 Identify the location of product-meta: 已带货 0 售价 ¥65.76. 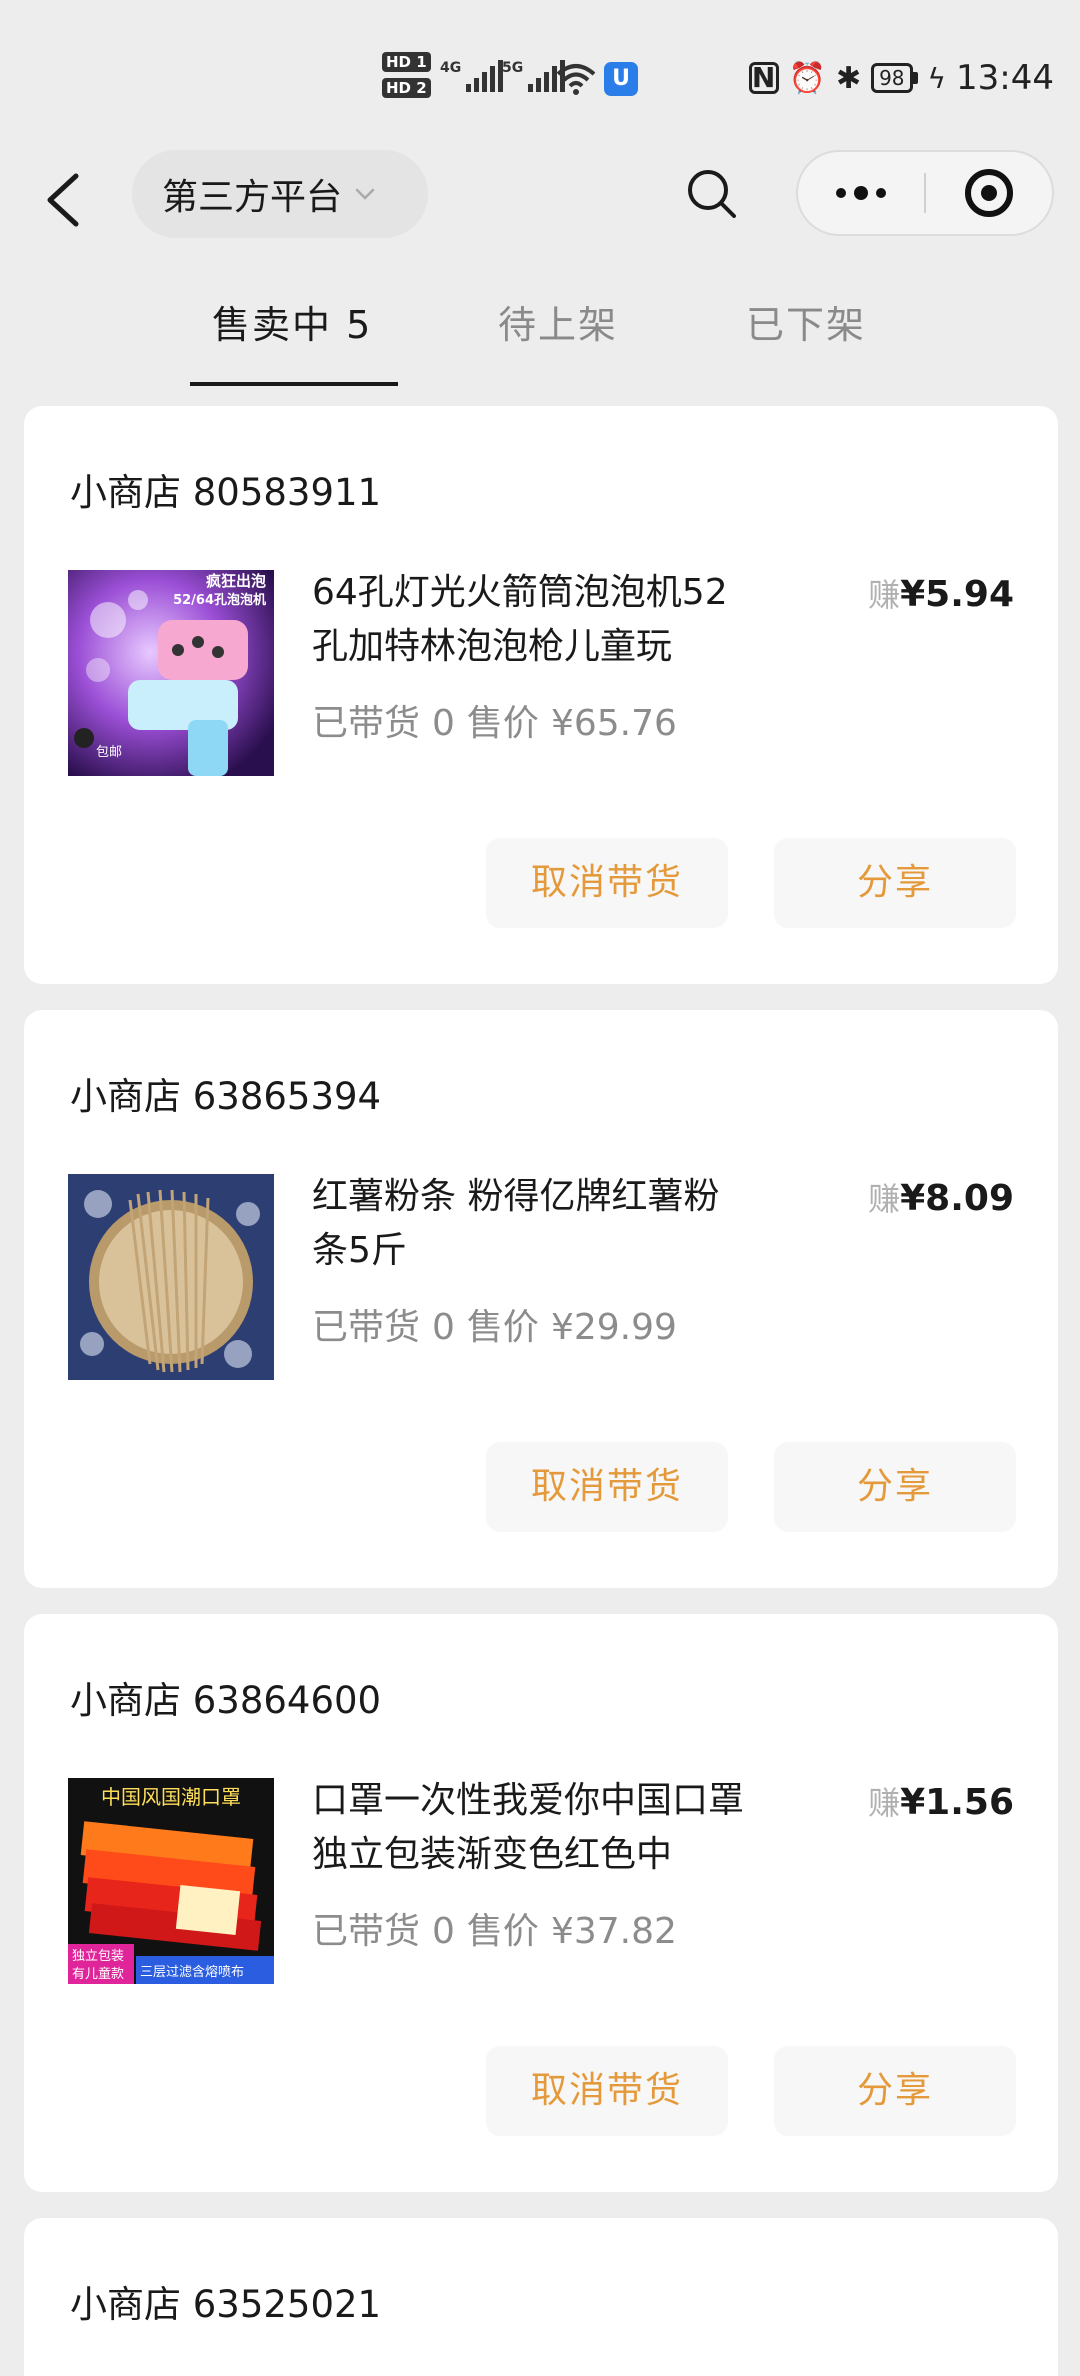
(500, 720).